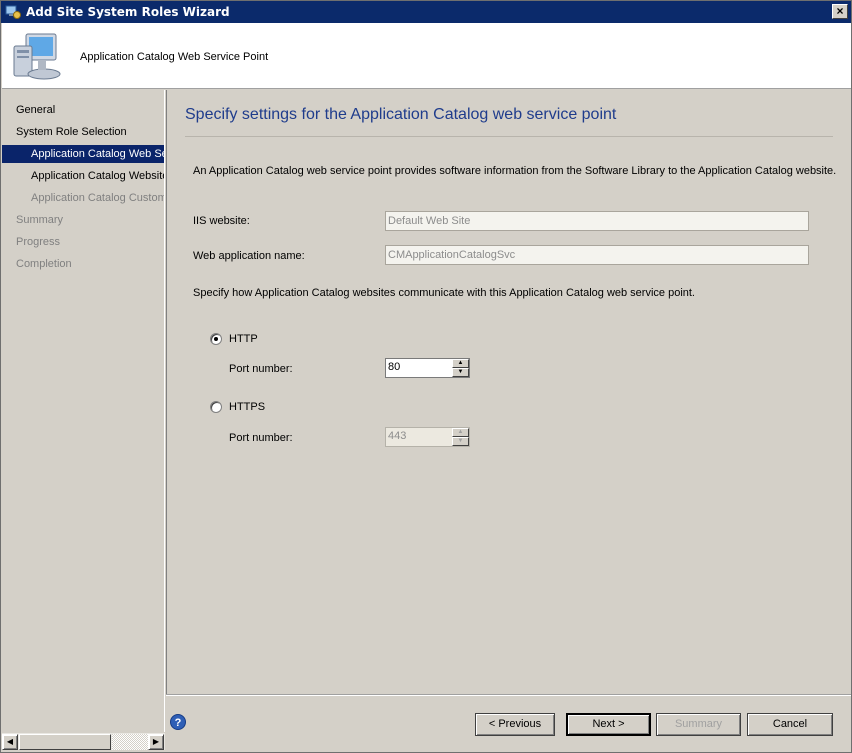 This screenshot has height=753, width=852. Describe the element at coordinates (509, 136) in the screenshot. I see `heading-divider` at that location.